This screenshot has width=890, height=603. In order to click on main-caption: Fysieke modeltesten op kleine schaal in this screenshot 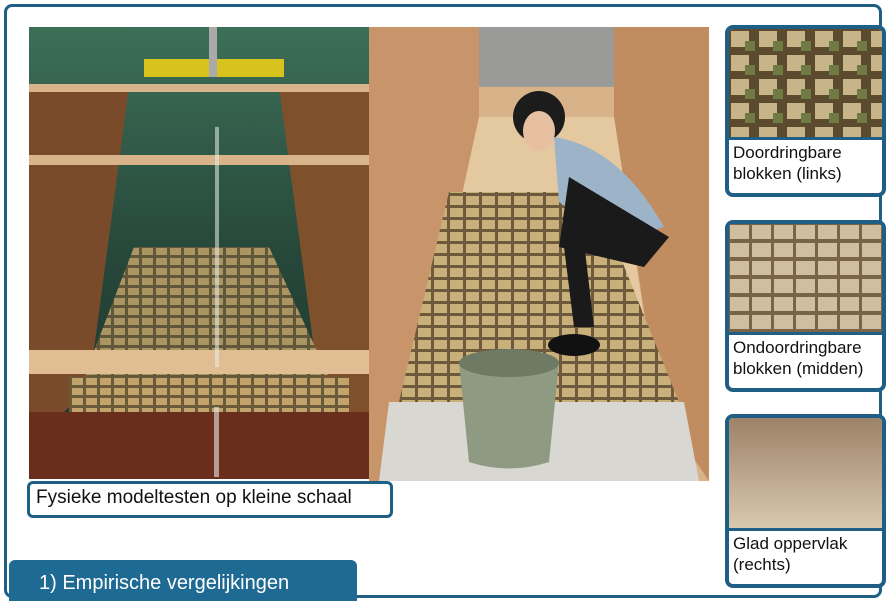, I will do `click(210, 499)`.